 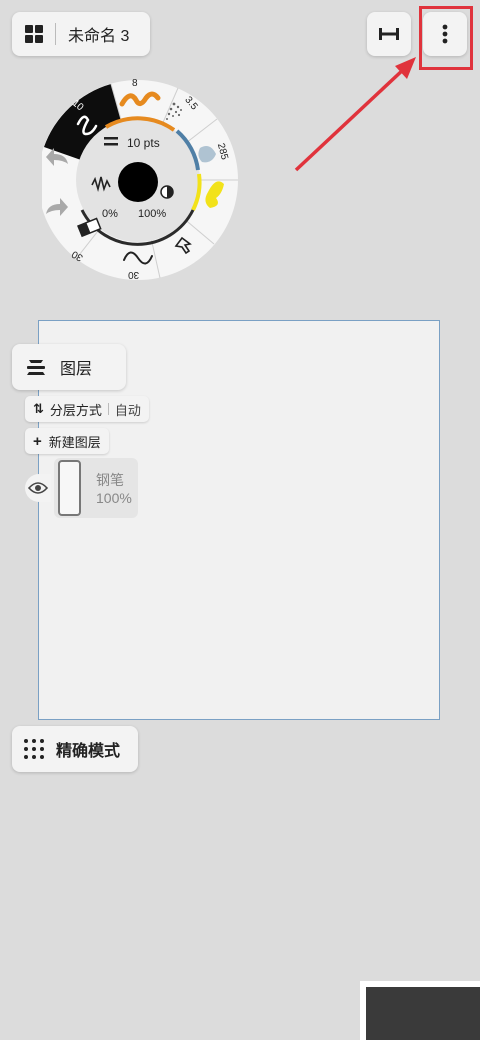 I want to click on size-label: 10 pts, so click(x=143, y=143).